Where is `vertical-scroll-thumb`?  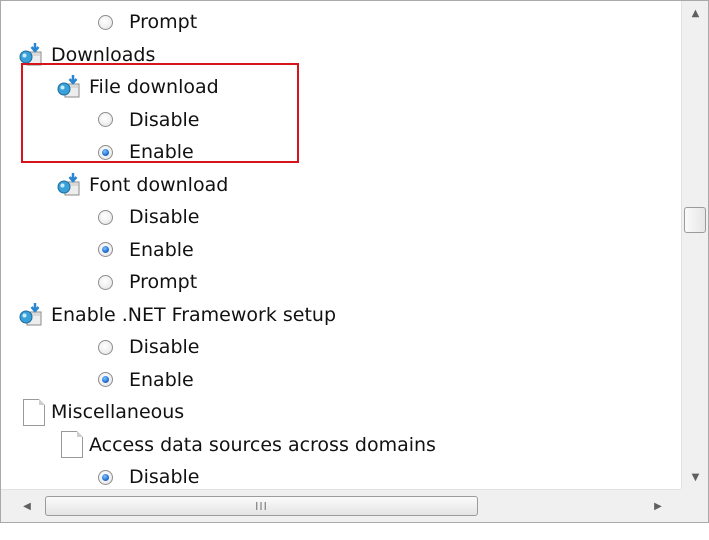 vertical-scroll-thumb is located at coordinates (695, 220).